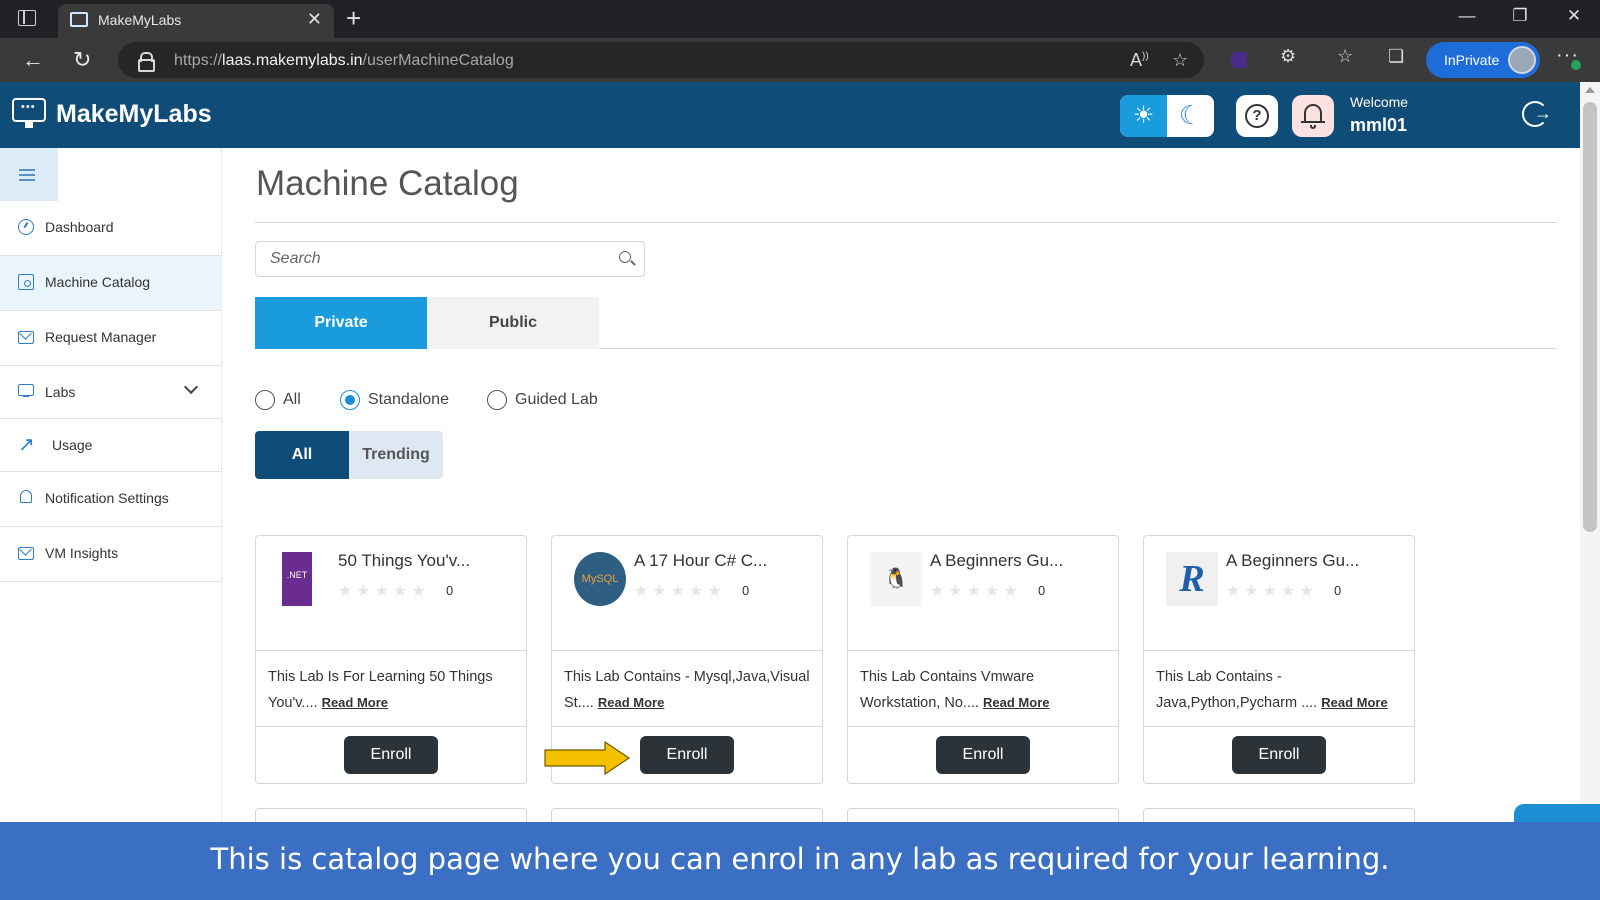 Image resolution: width=1600 pixels, height=900 pixels. Describe the element at coordinates (387, 183) in the screenshot. I see `page-title: Machine Catalog` at that location.